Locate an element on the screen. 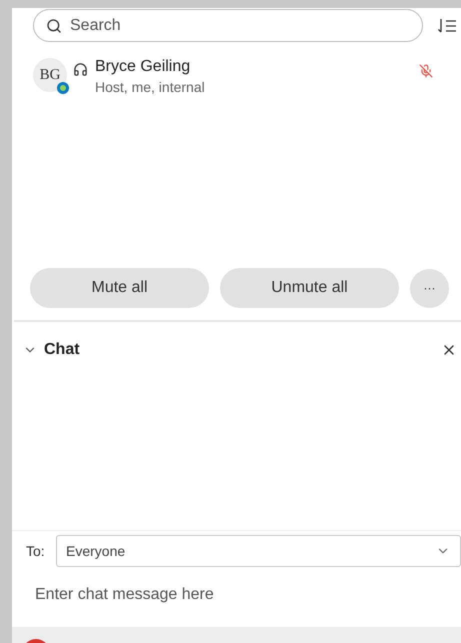 The image size is (461, 643). mute-button: Mute all is located at coordinates (119, 288).